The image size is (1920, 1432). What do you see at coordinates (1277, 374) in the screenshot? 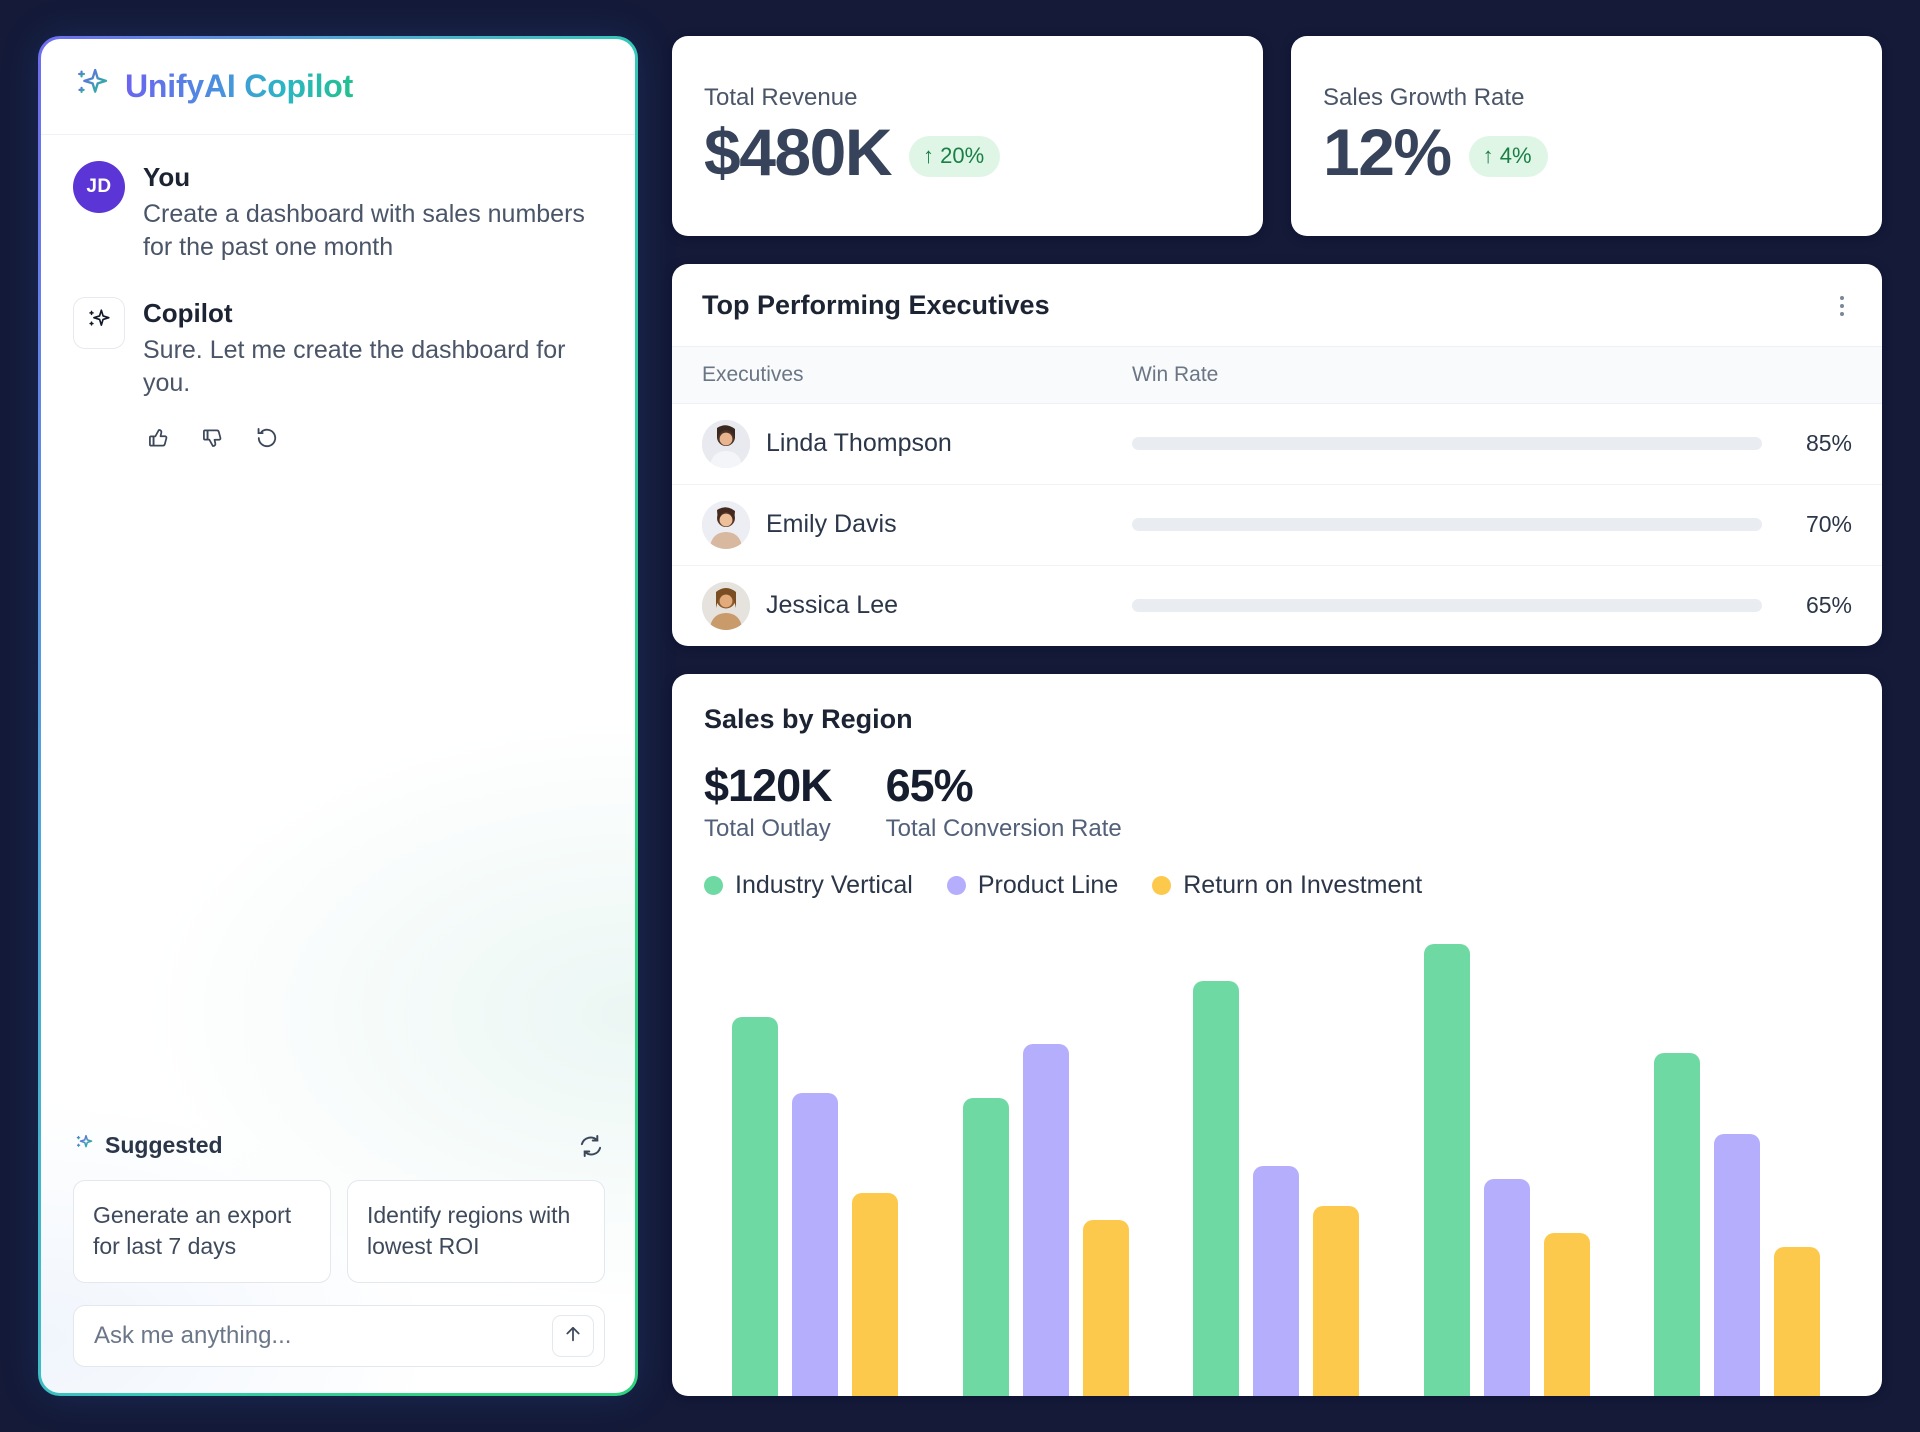
I see `table-header-row: Executives Win Rate` at bounding box center [1277, 374].